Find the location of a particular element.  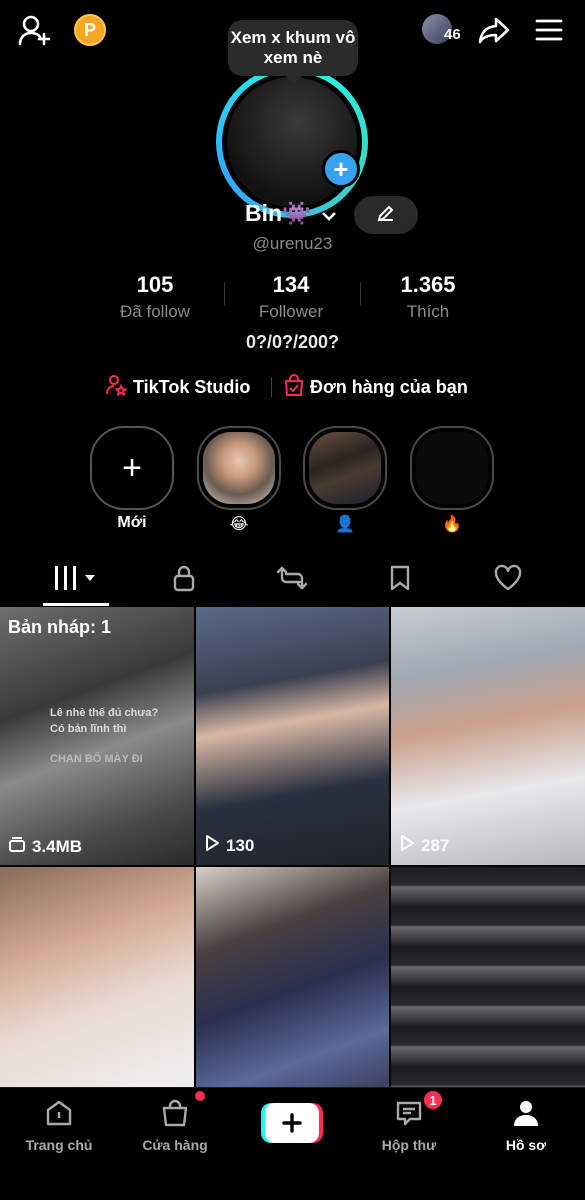

grid-columns-icon is located at coordinates (76, 580).